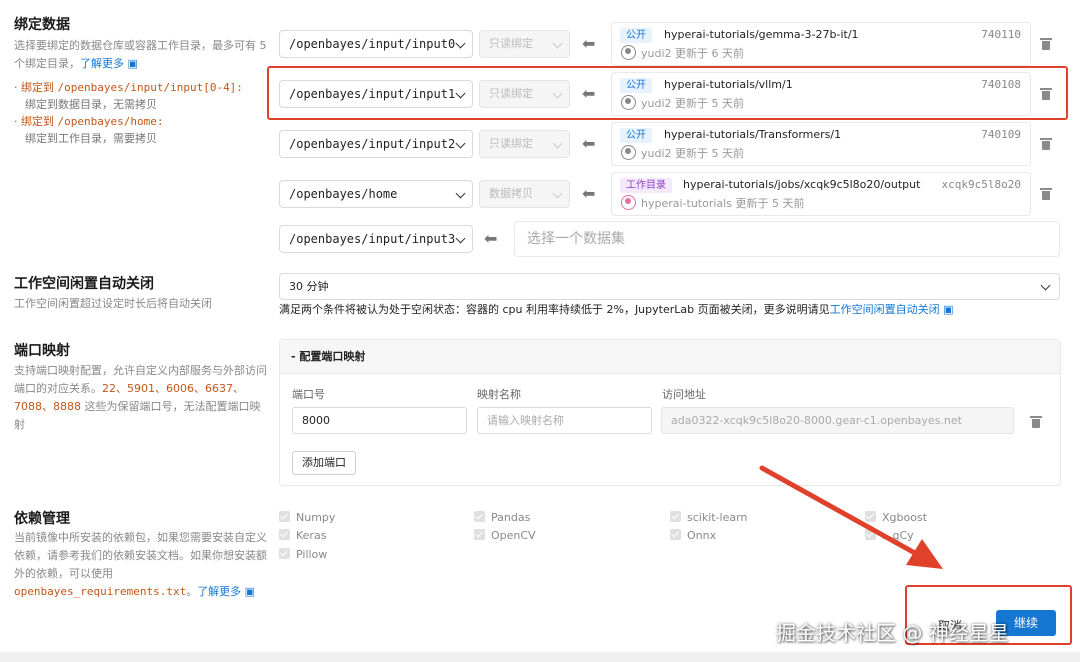  Describe the element at coordinates (42, 351) in the screenshot. I see `port-section-title: 端口映射` at that location.